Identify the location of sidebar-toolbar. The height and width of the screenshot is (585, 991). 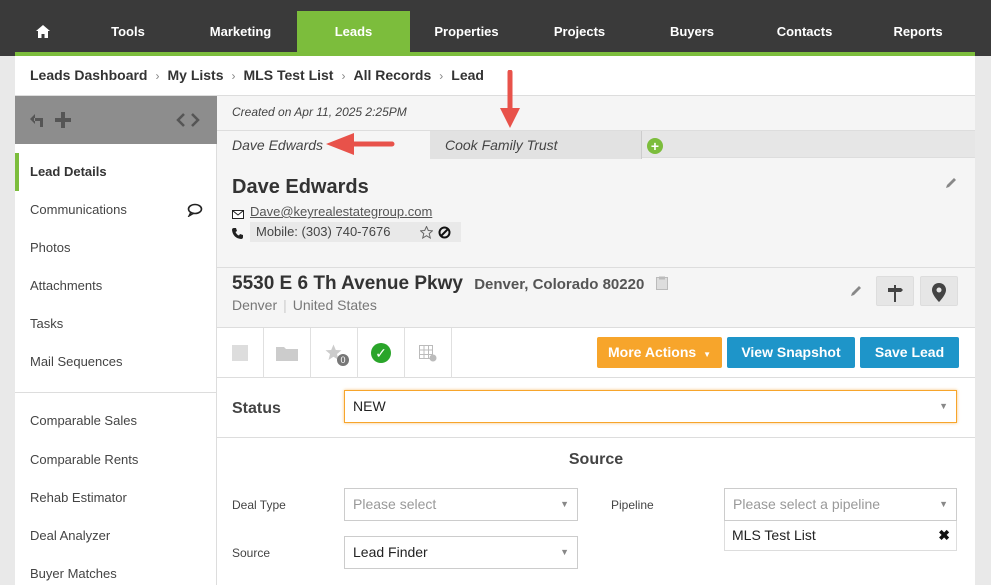
(116, 120).